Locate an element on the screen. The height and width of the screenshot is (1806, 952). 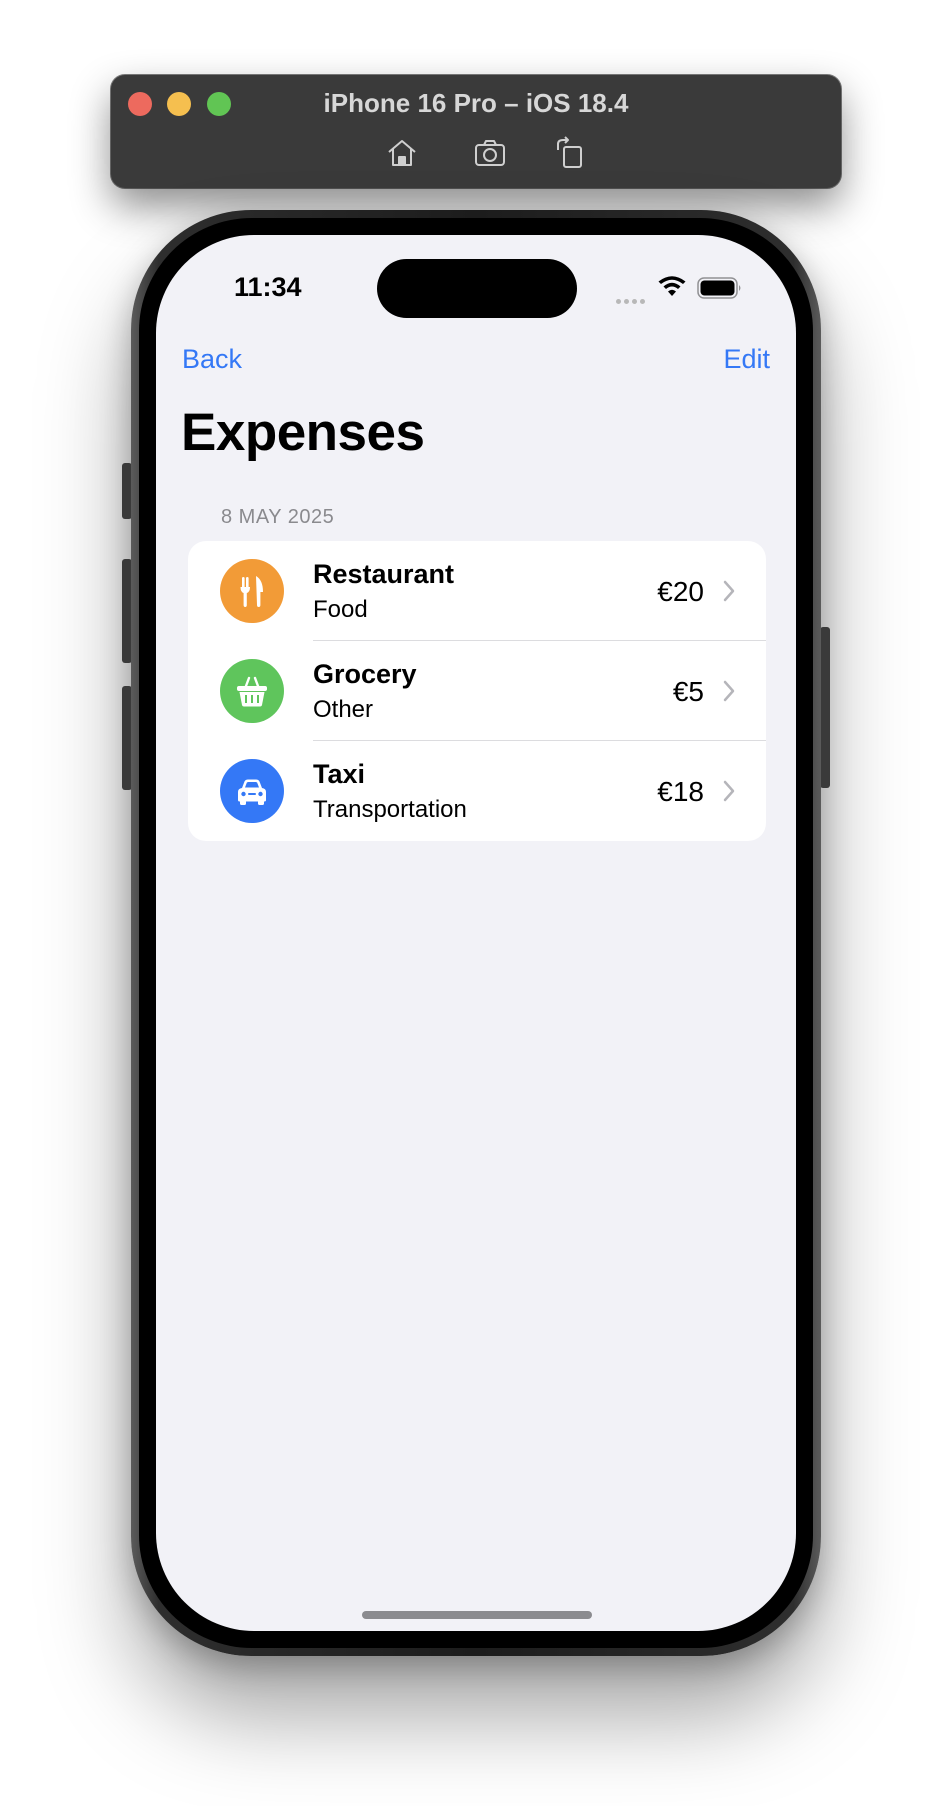
cellular-signal-icon is located at coordinates (632, 297).